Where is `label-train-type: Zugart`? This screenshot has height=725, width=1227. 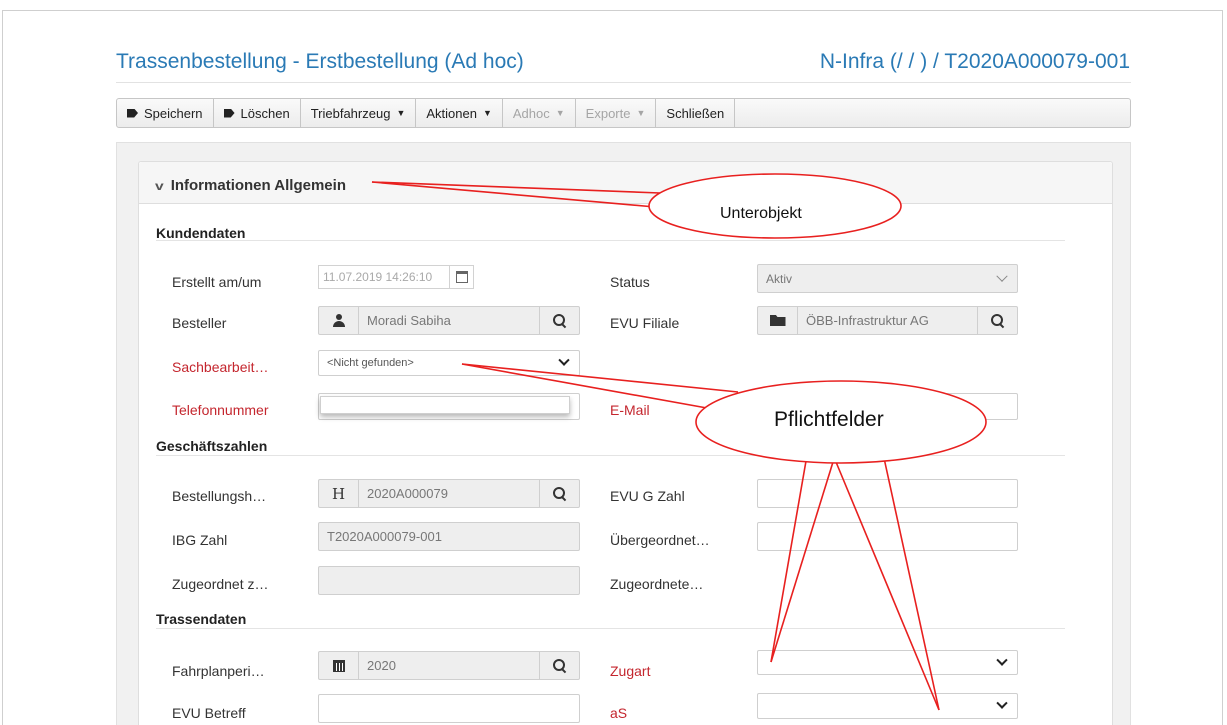
label-train-type: Zugart is located at coordinates (630, 671).